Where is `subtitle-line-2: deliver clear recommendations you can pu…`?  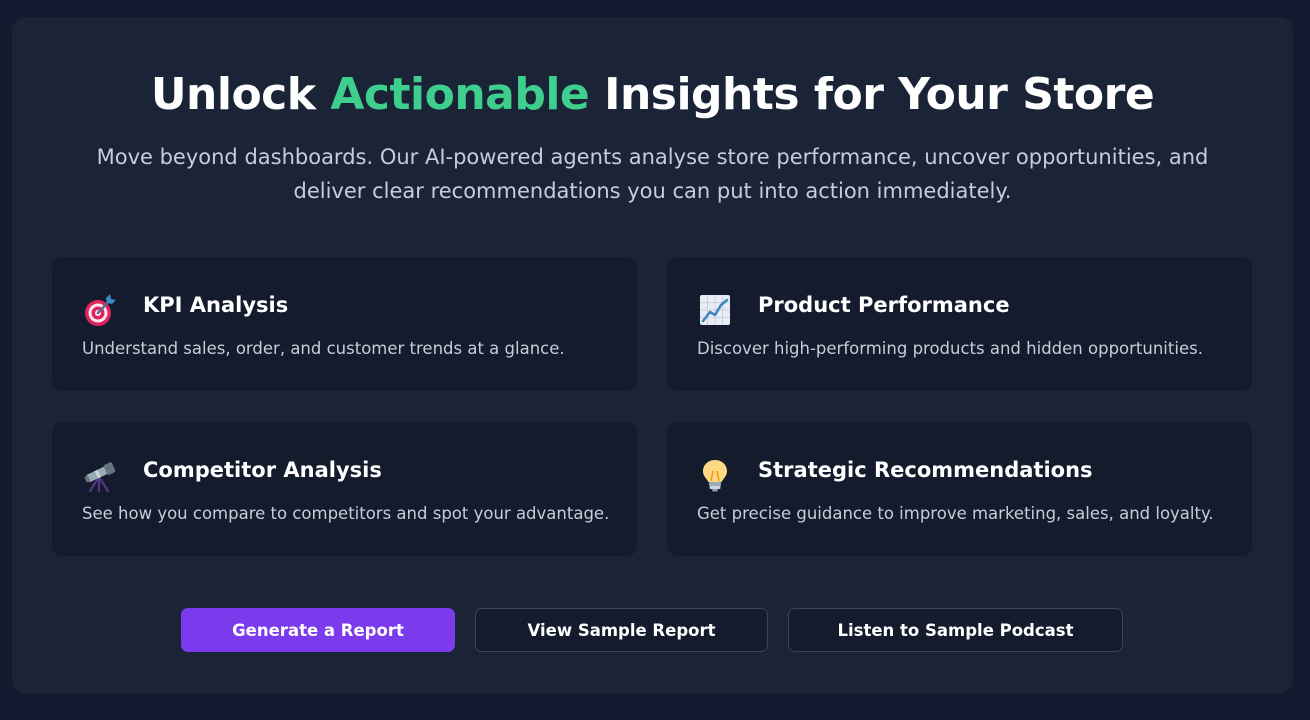
subtitle-line-2: deliver clear recommendations you can pu… is located at coordinates (652, 191).